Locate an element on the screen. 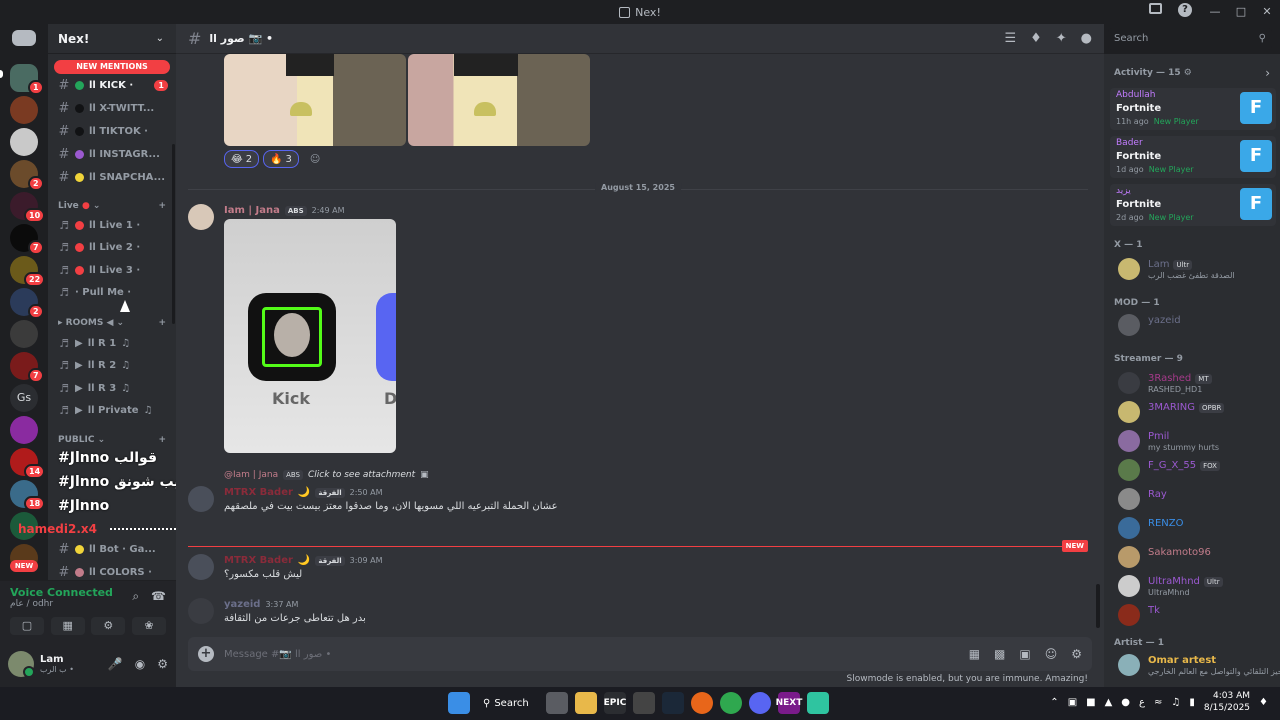  firefox-icon is located at coordinates (702, 703).